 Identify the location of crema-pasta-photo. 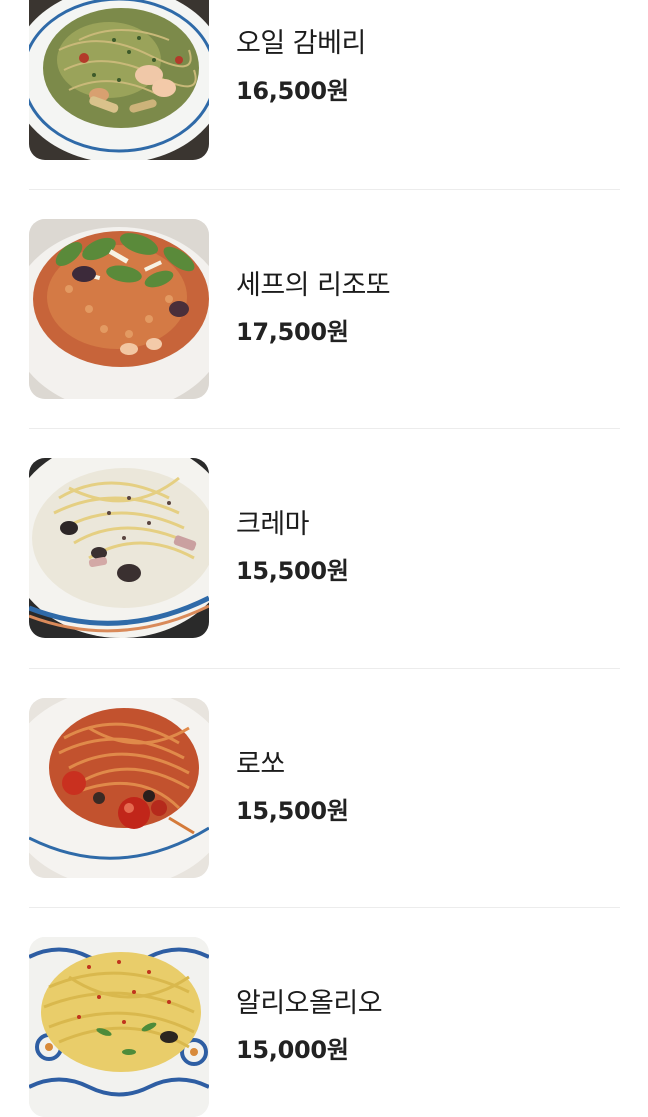
(119, 548).